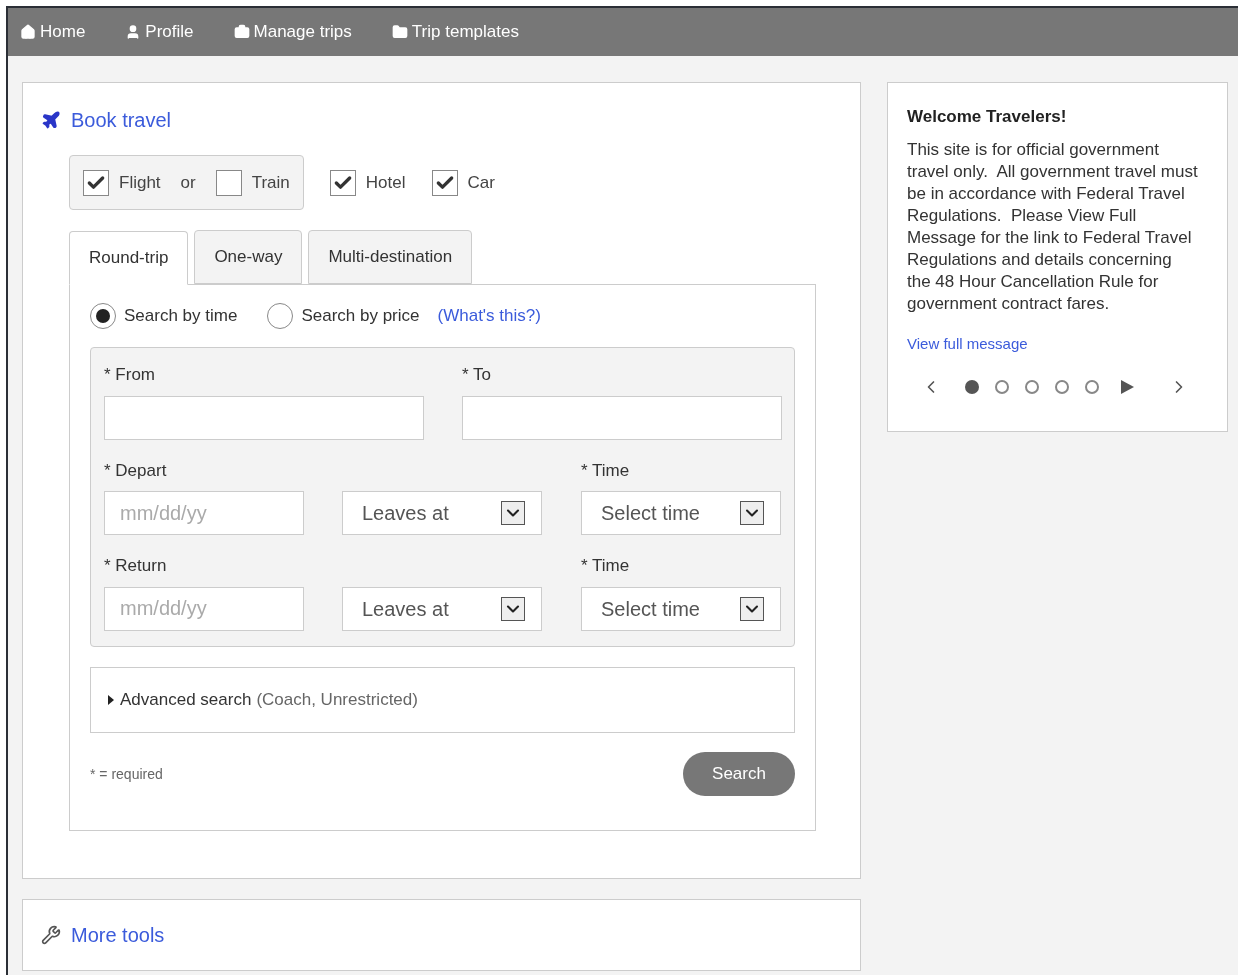 This screenshot has width=1238, height=975. Describe the element at coordinates (442, 700) in the screenshot. I see `advanced-search-toggle: Advanced search (Coach, Unrestricted)` at that location.